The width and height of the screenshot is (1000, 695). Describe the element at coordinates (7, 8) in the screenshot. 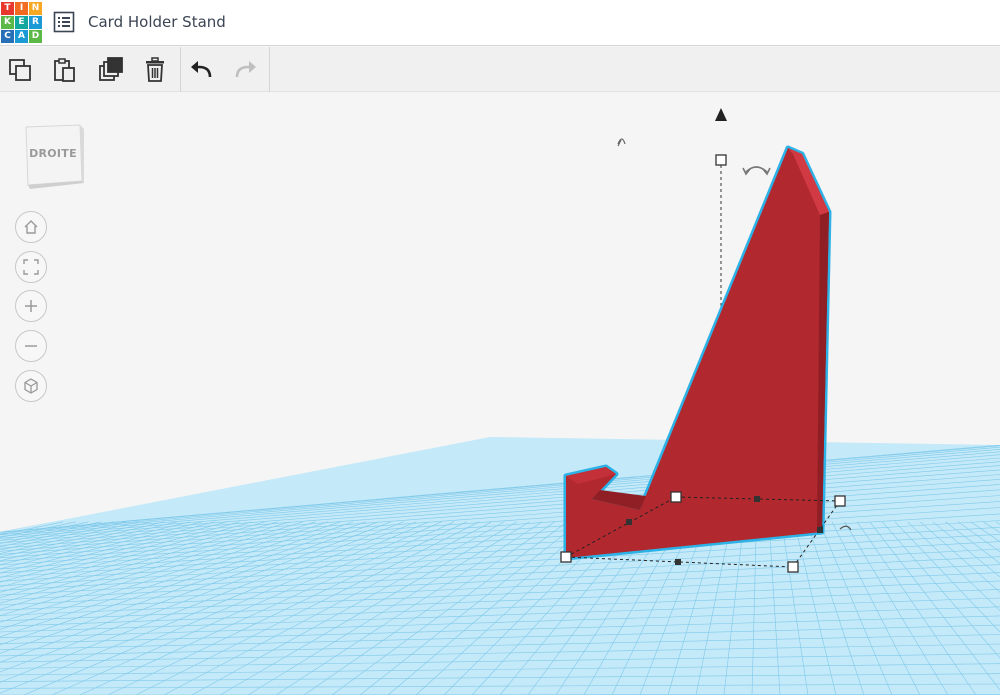

I see `logo-letter: T` at that location.